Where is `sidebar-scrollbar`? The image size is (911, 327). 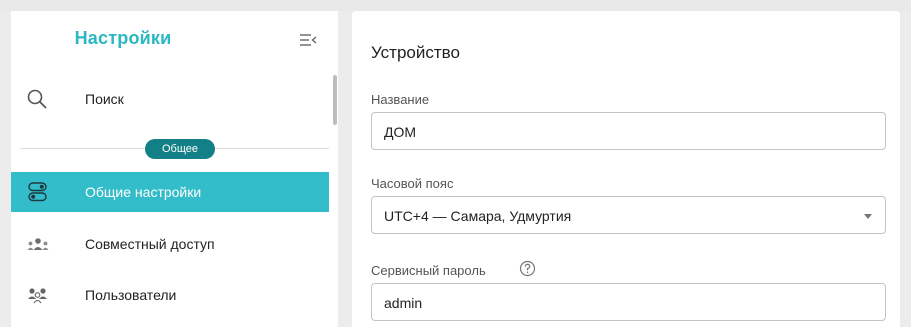 sidebar-scrollbar is located at coordinates (335, 100).